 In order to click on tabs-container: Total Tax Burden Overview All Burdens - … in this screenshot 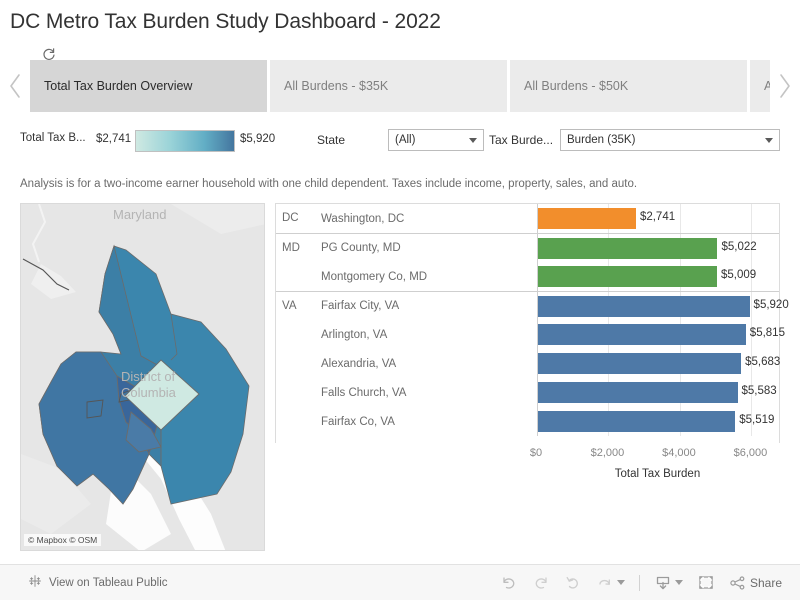, I will do `click(400, 86)`.